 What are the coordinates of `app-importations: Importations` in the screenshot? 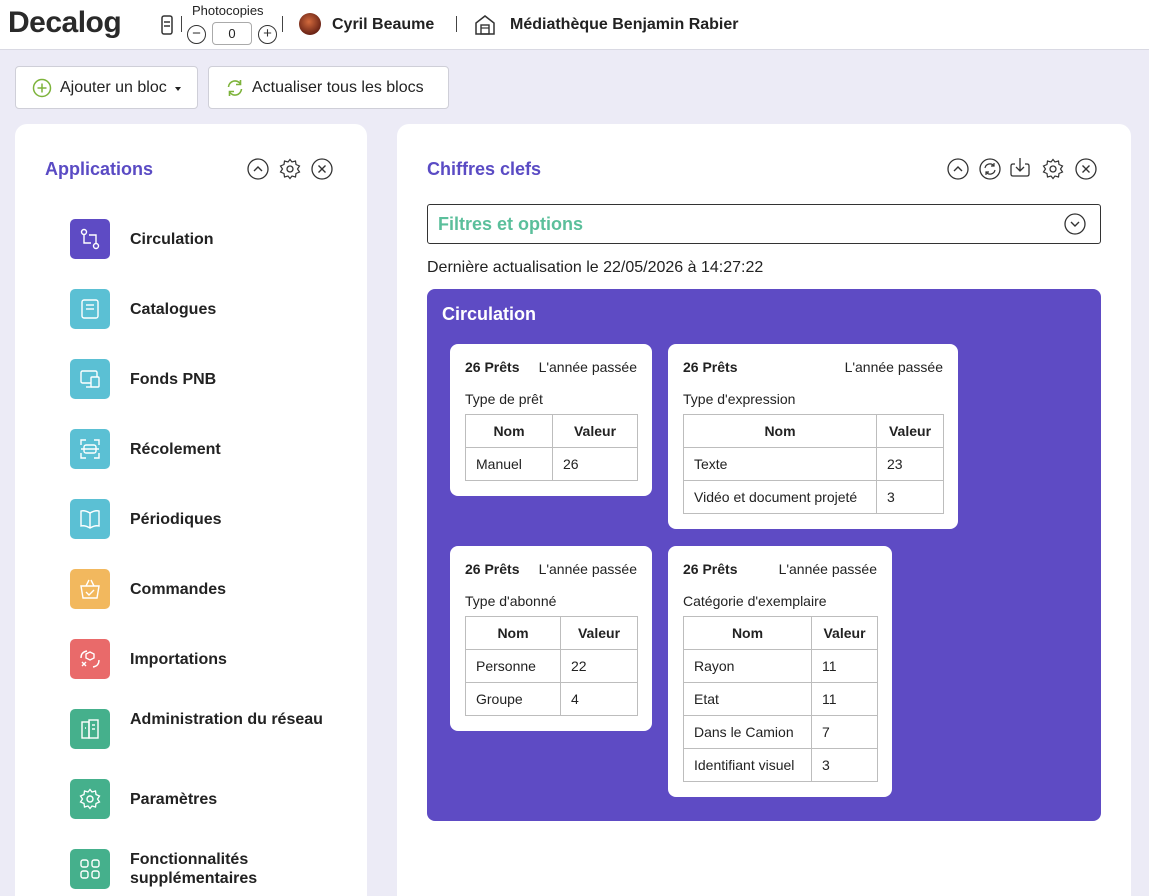 It's located at (220, 669).